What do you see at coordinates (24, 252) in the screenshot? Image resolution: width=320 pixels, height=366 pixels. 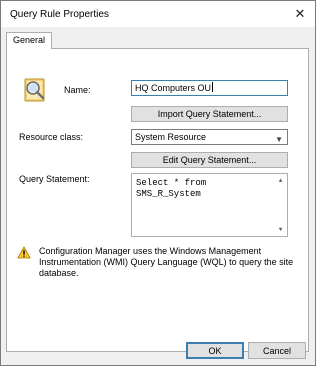 I see `warning-icon` at bounding box center [24, 252].